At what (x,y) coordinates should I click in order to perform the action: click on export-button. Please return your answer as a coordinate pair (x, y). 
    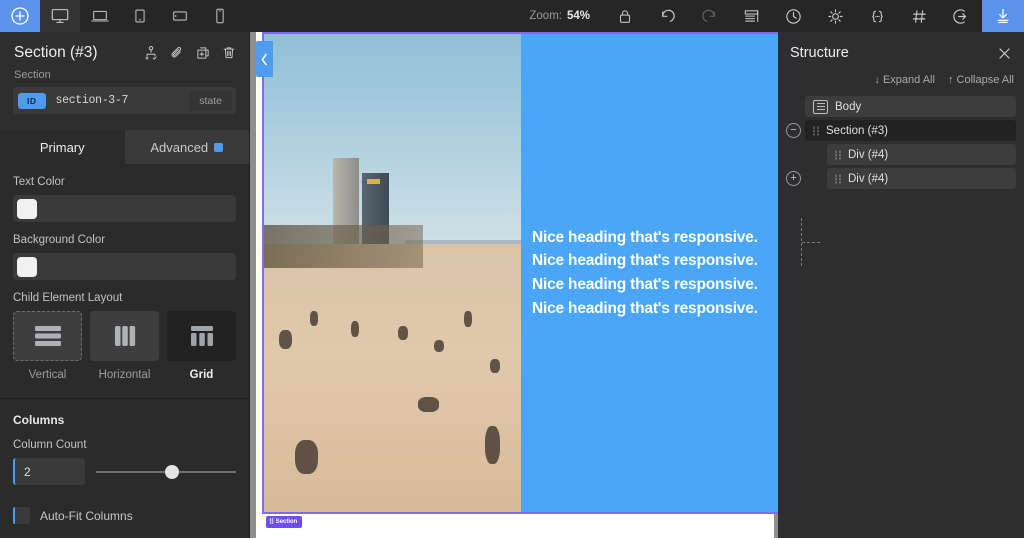
    Looking at the image, I should click on (1003, 16).